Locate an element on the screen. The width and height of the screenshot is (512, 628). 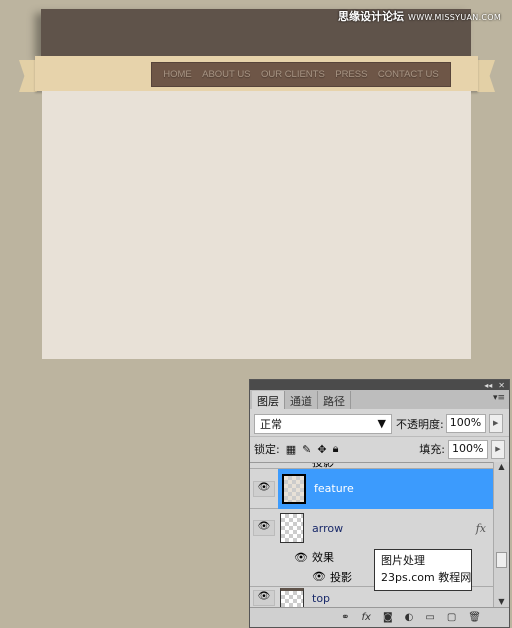
tab-paths: 路径 is located at coordinates (334, 400).